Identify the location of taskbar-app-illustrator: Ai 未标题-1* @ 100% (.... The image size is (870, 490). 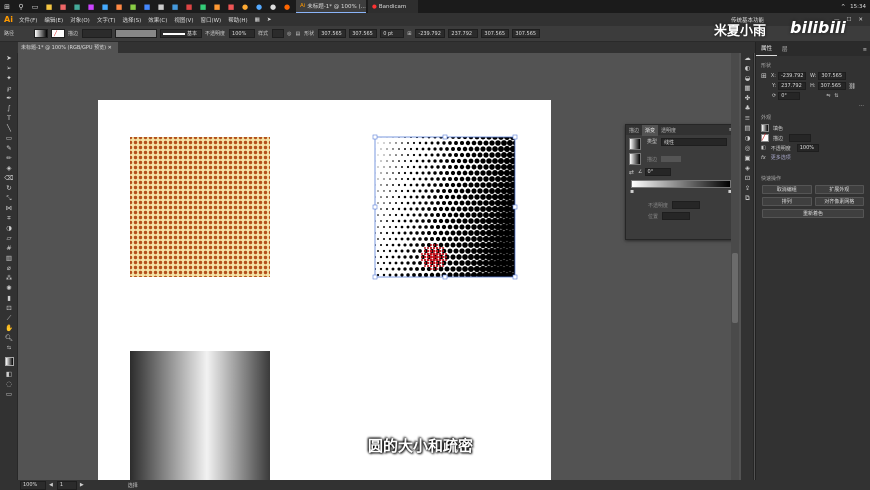
(331, 6).